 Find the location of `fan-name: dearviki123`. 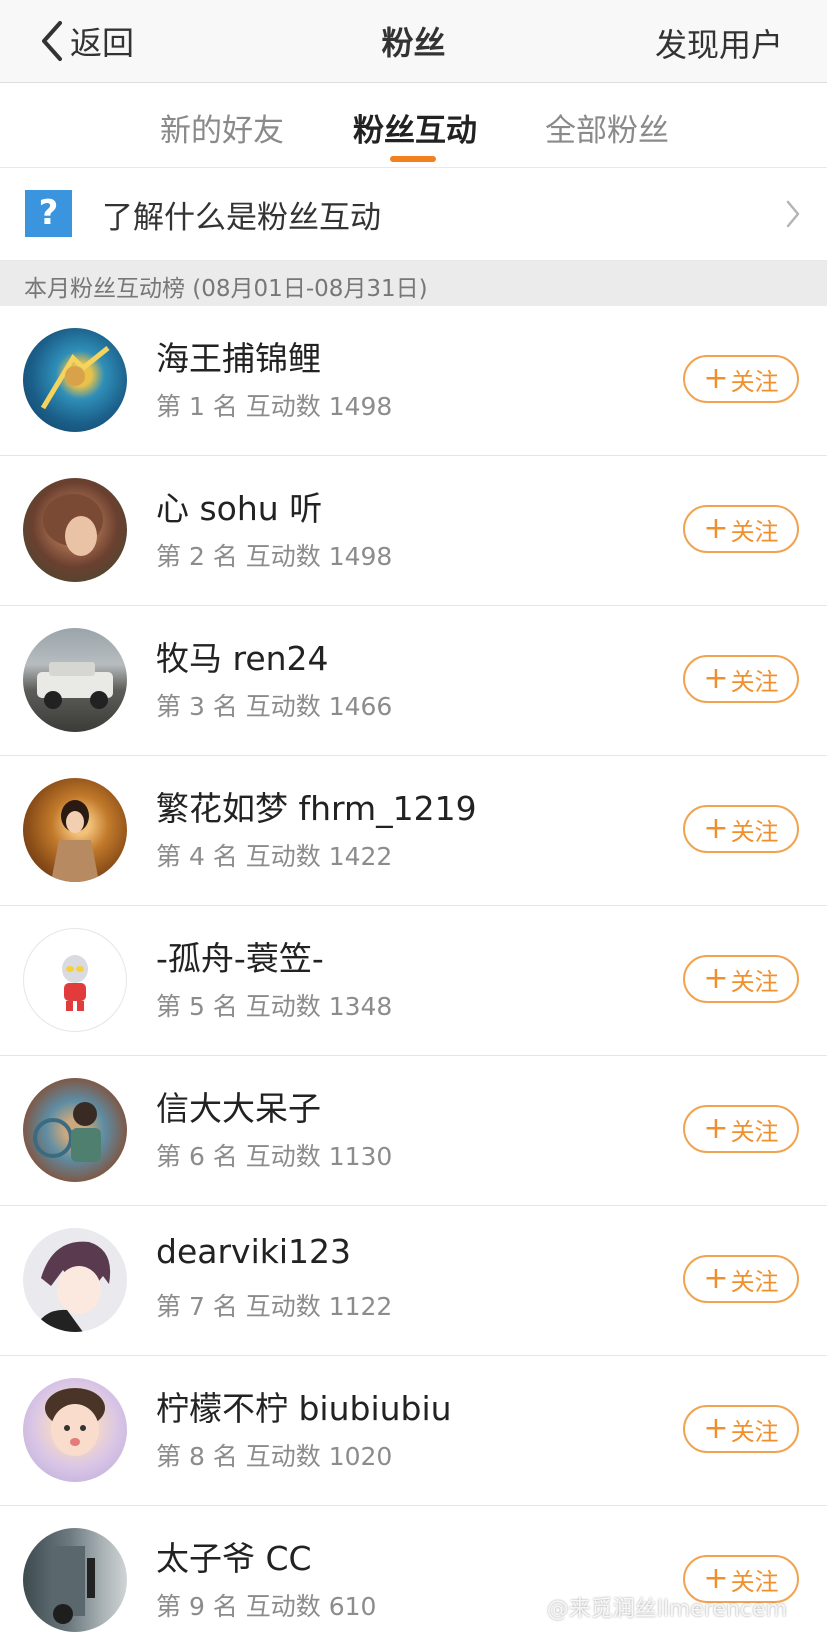

fan-name: dearviki123 is located at coordinates (253, 1251).